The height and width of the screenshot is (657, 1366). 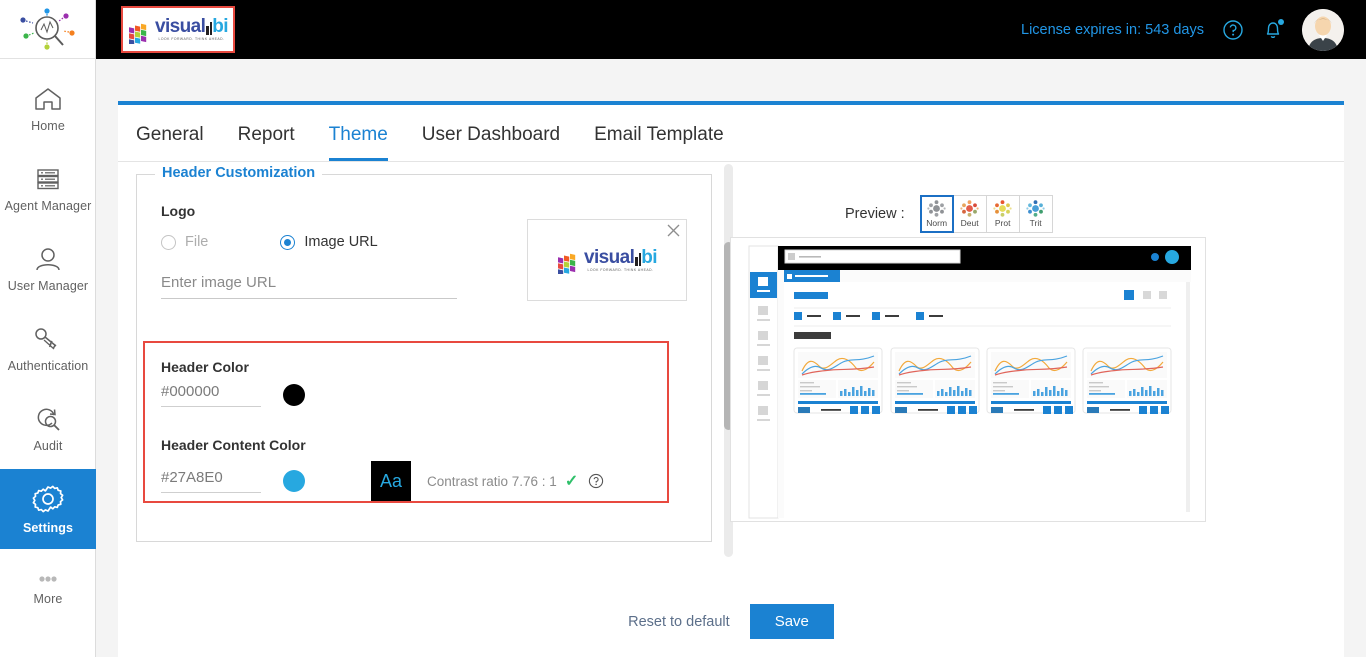 What do you see at coordinates (48, 589) in the screenshot?
I see `sidebar-item-more: More` at bounding box center [48, 589].